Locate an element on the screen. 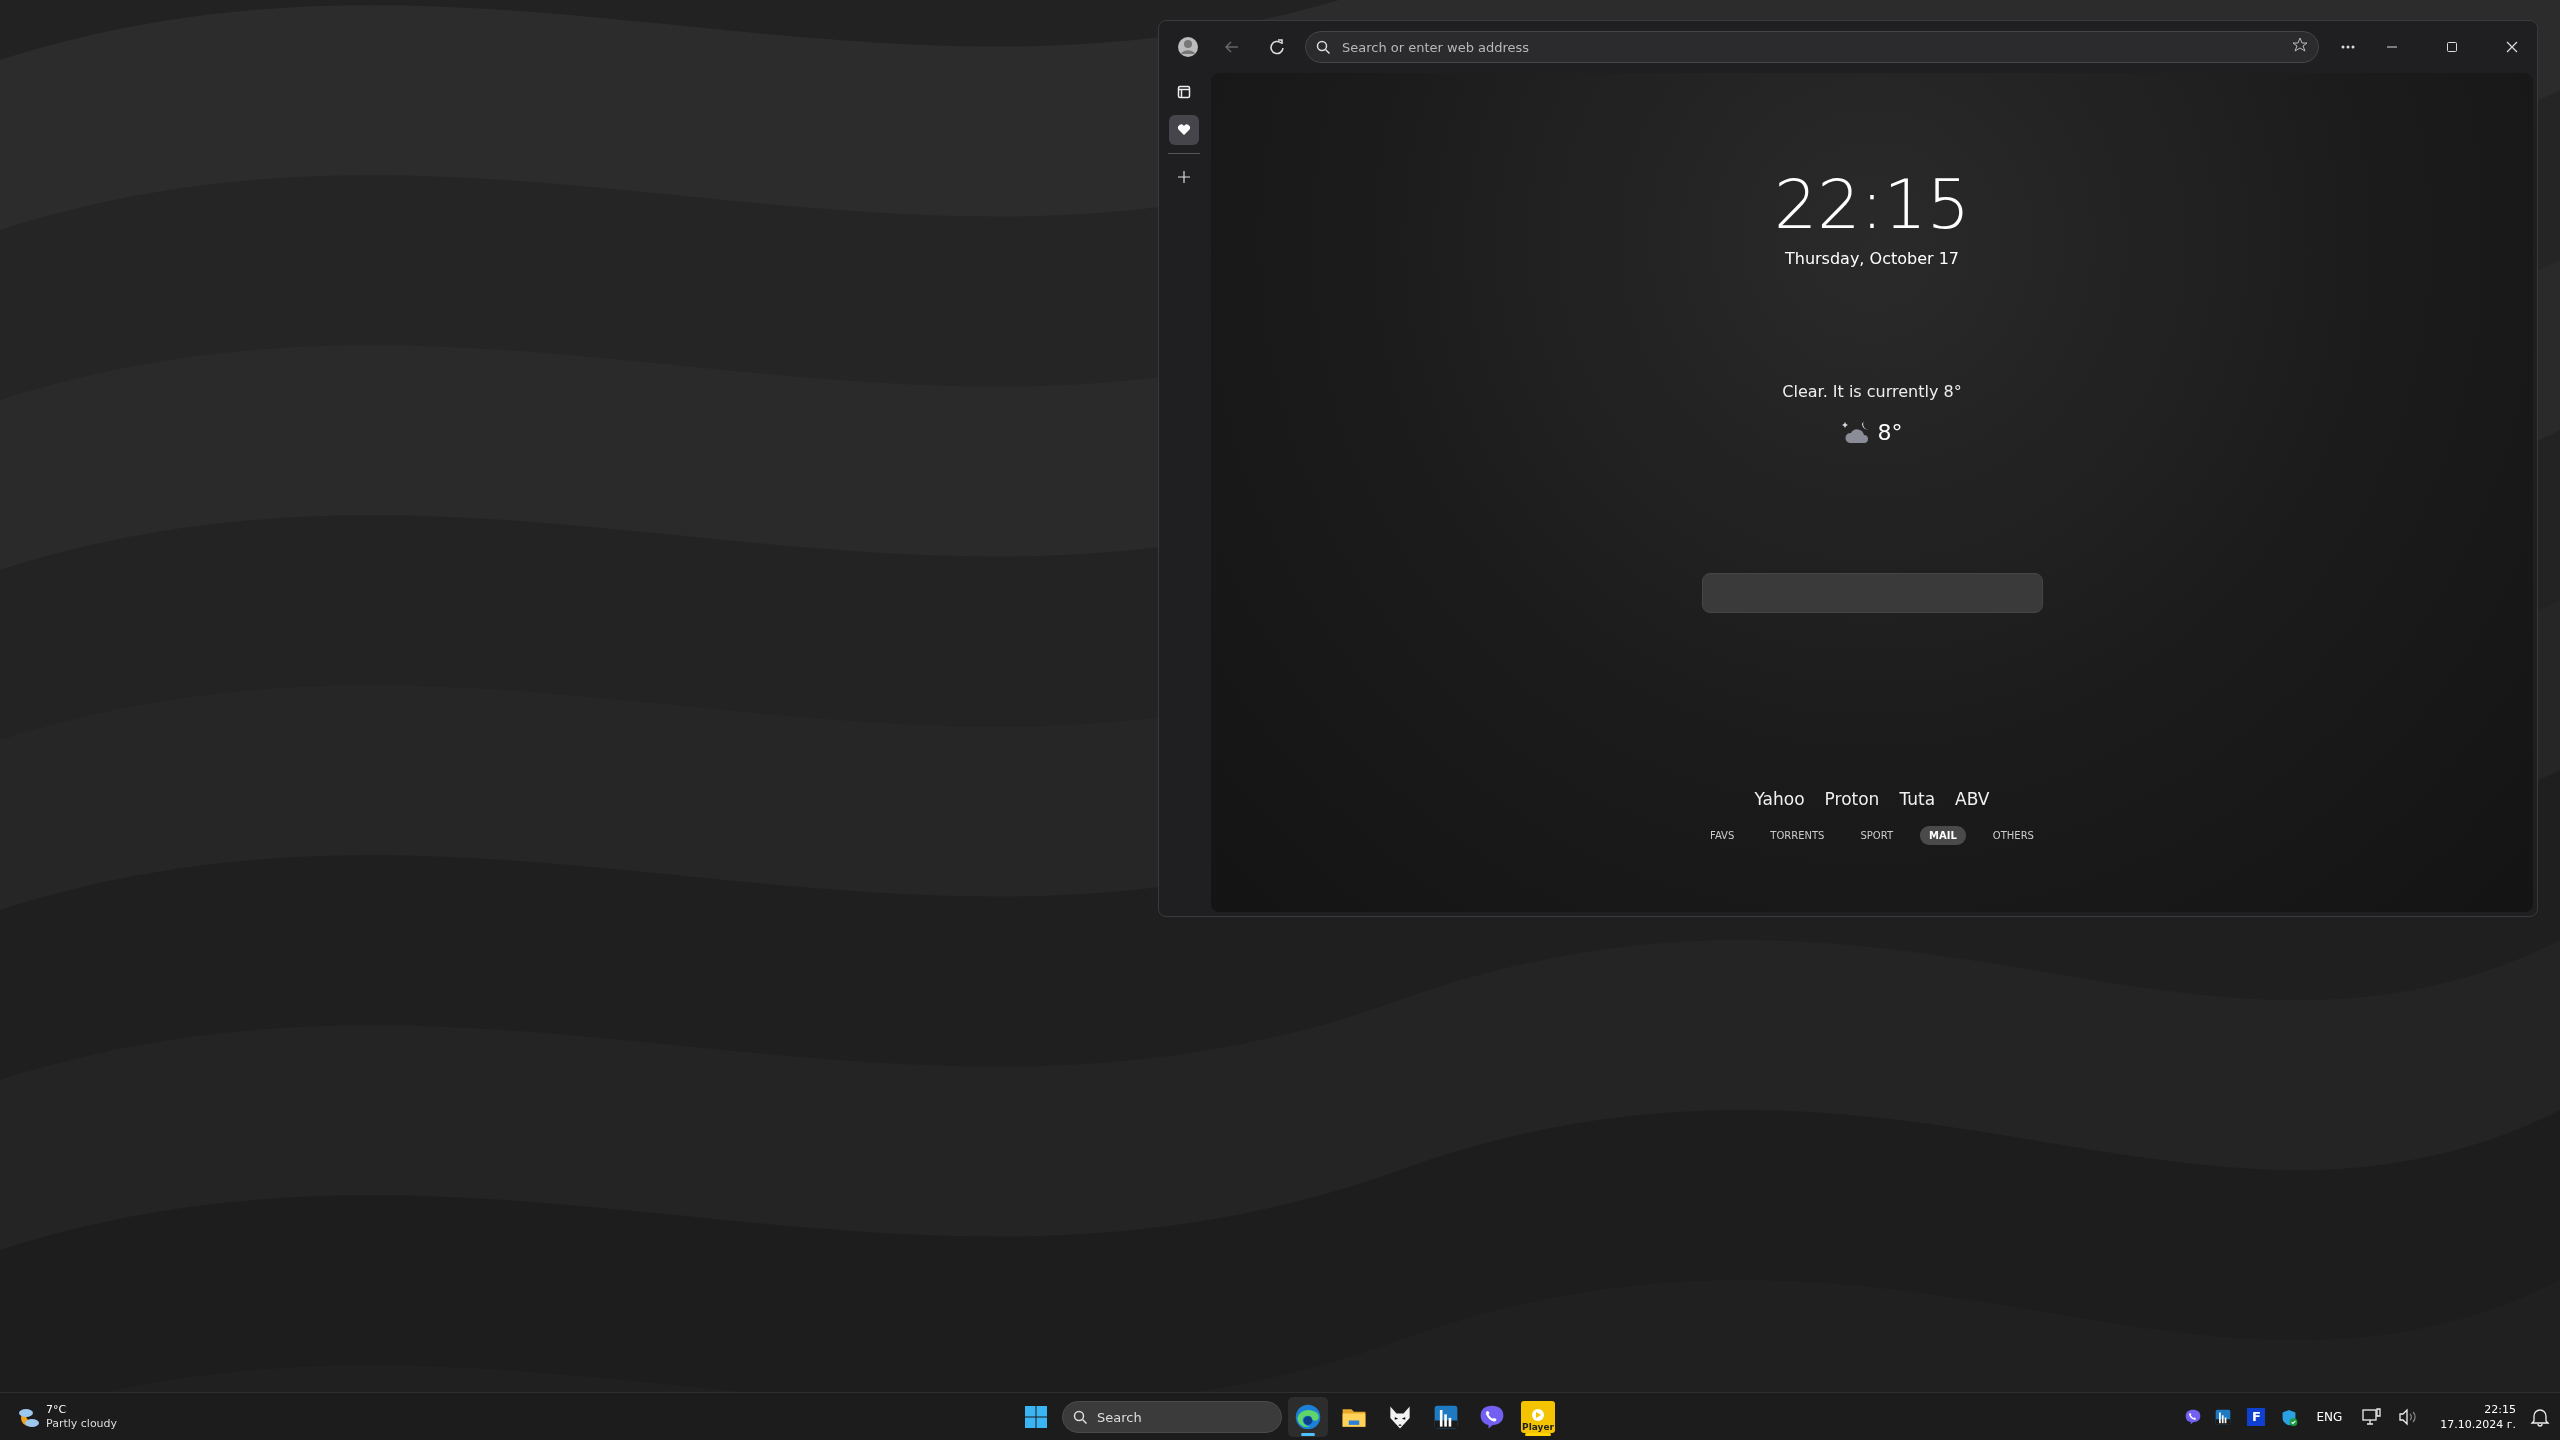  taskbar-app is located at coordinates (1308, 1417).